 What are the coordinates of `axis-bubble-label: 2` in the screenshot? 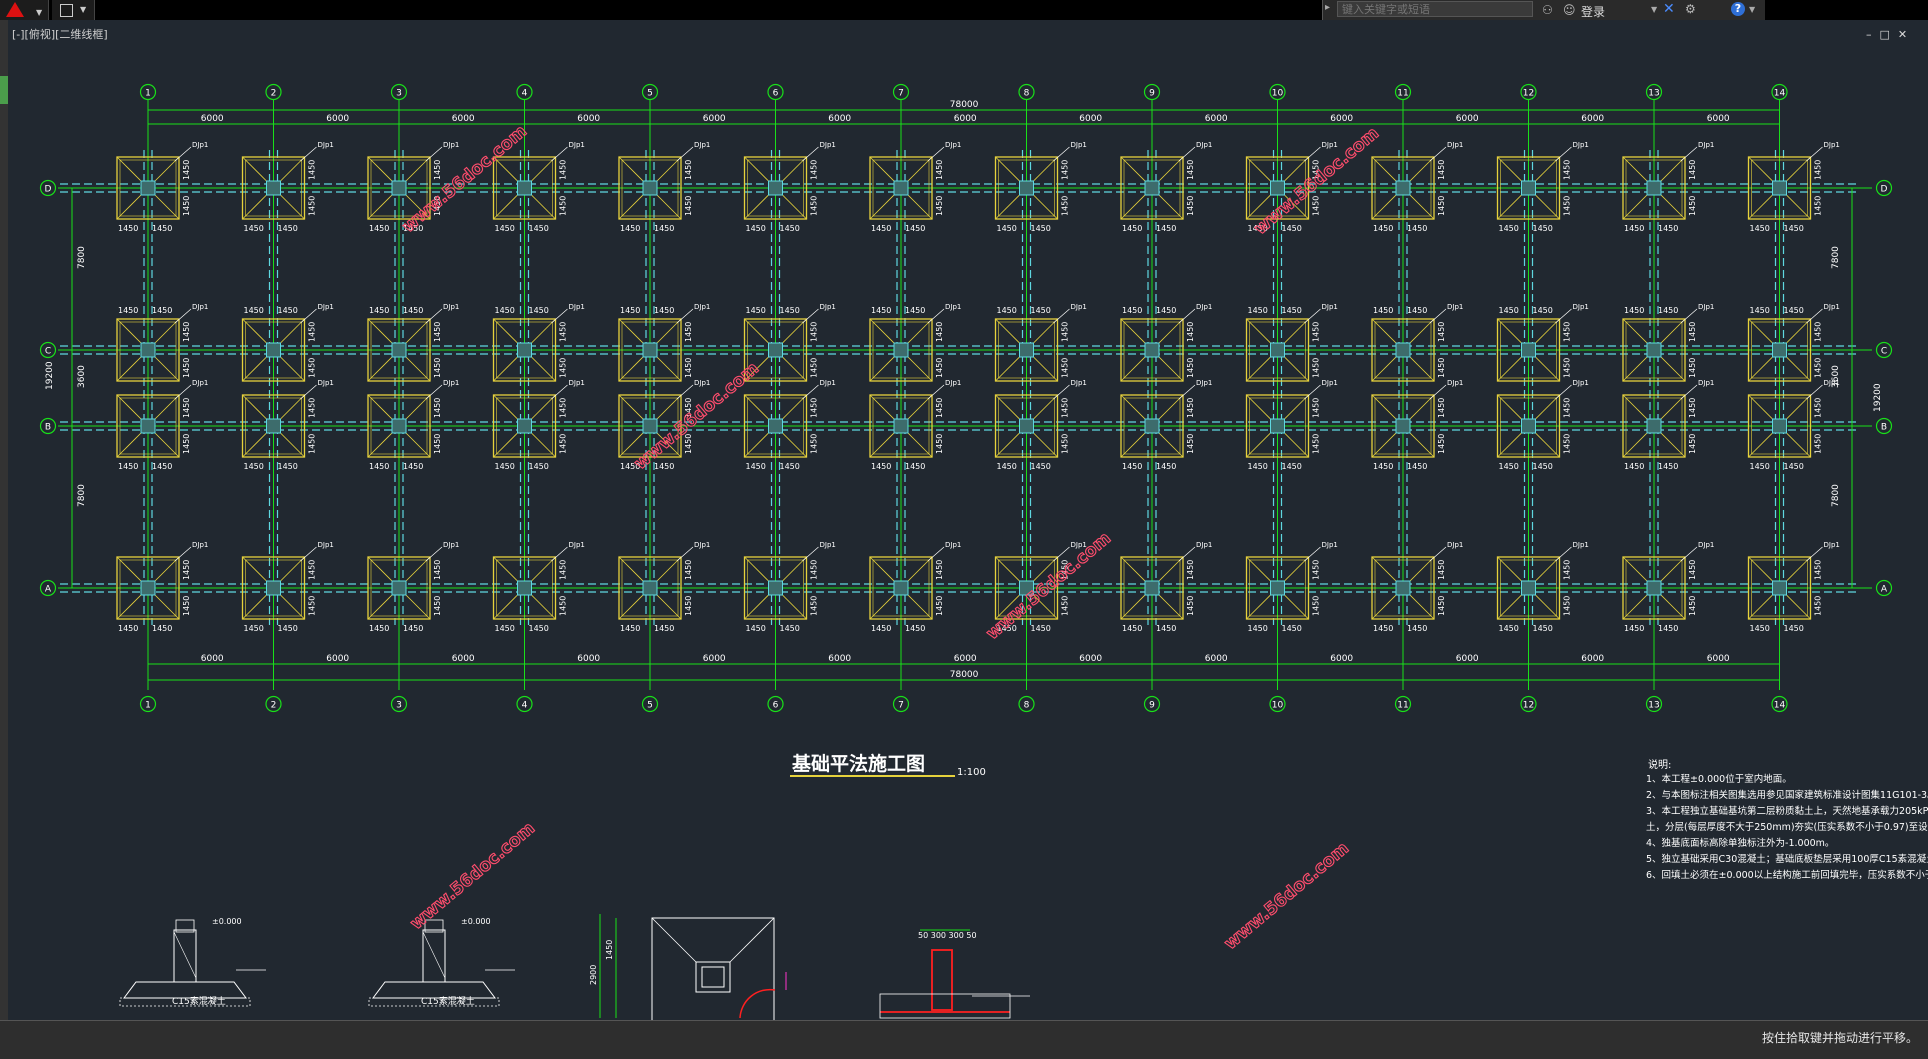 It's located at (274, 706).